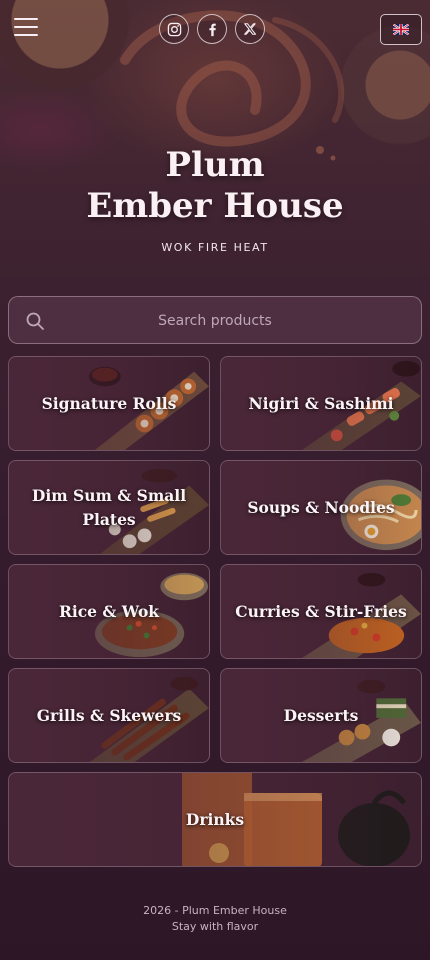 Image resolution: width=430 pixels, height=960 pixels. I want to click on footer-slogan: Stay with flavor, so click(215, 926).